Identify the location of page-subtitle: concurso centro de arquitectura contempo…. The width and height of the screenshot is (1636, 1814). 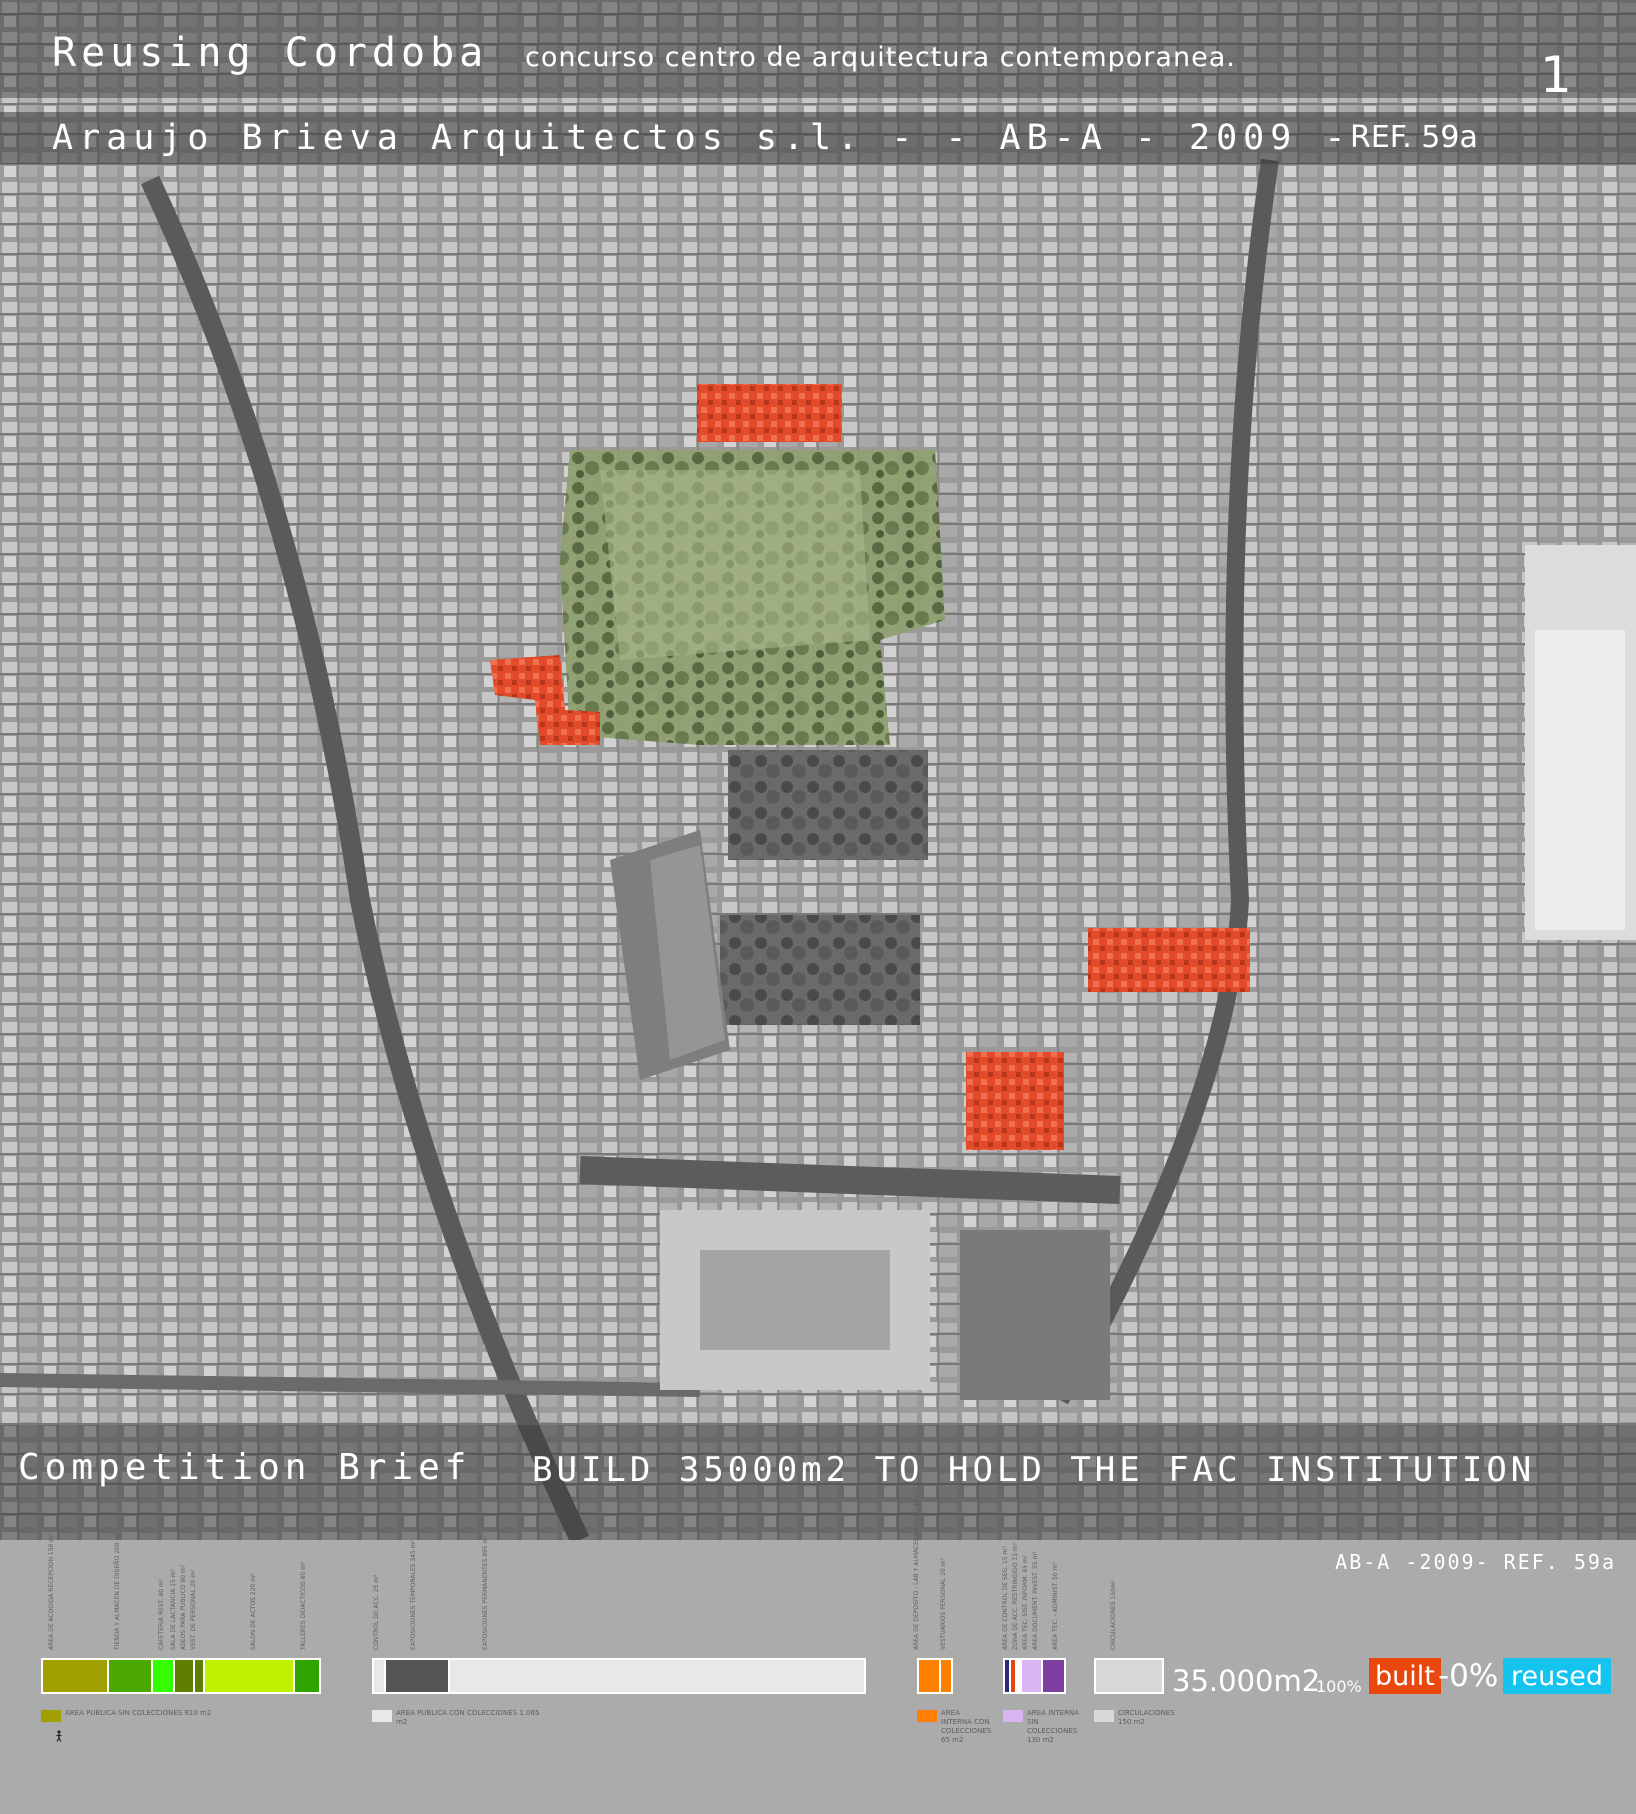
(880, 57).